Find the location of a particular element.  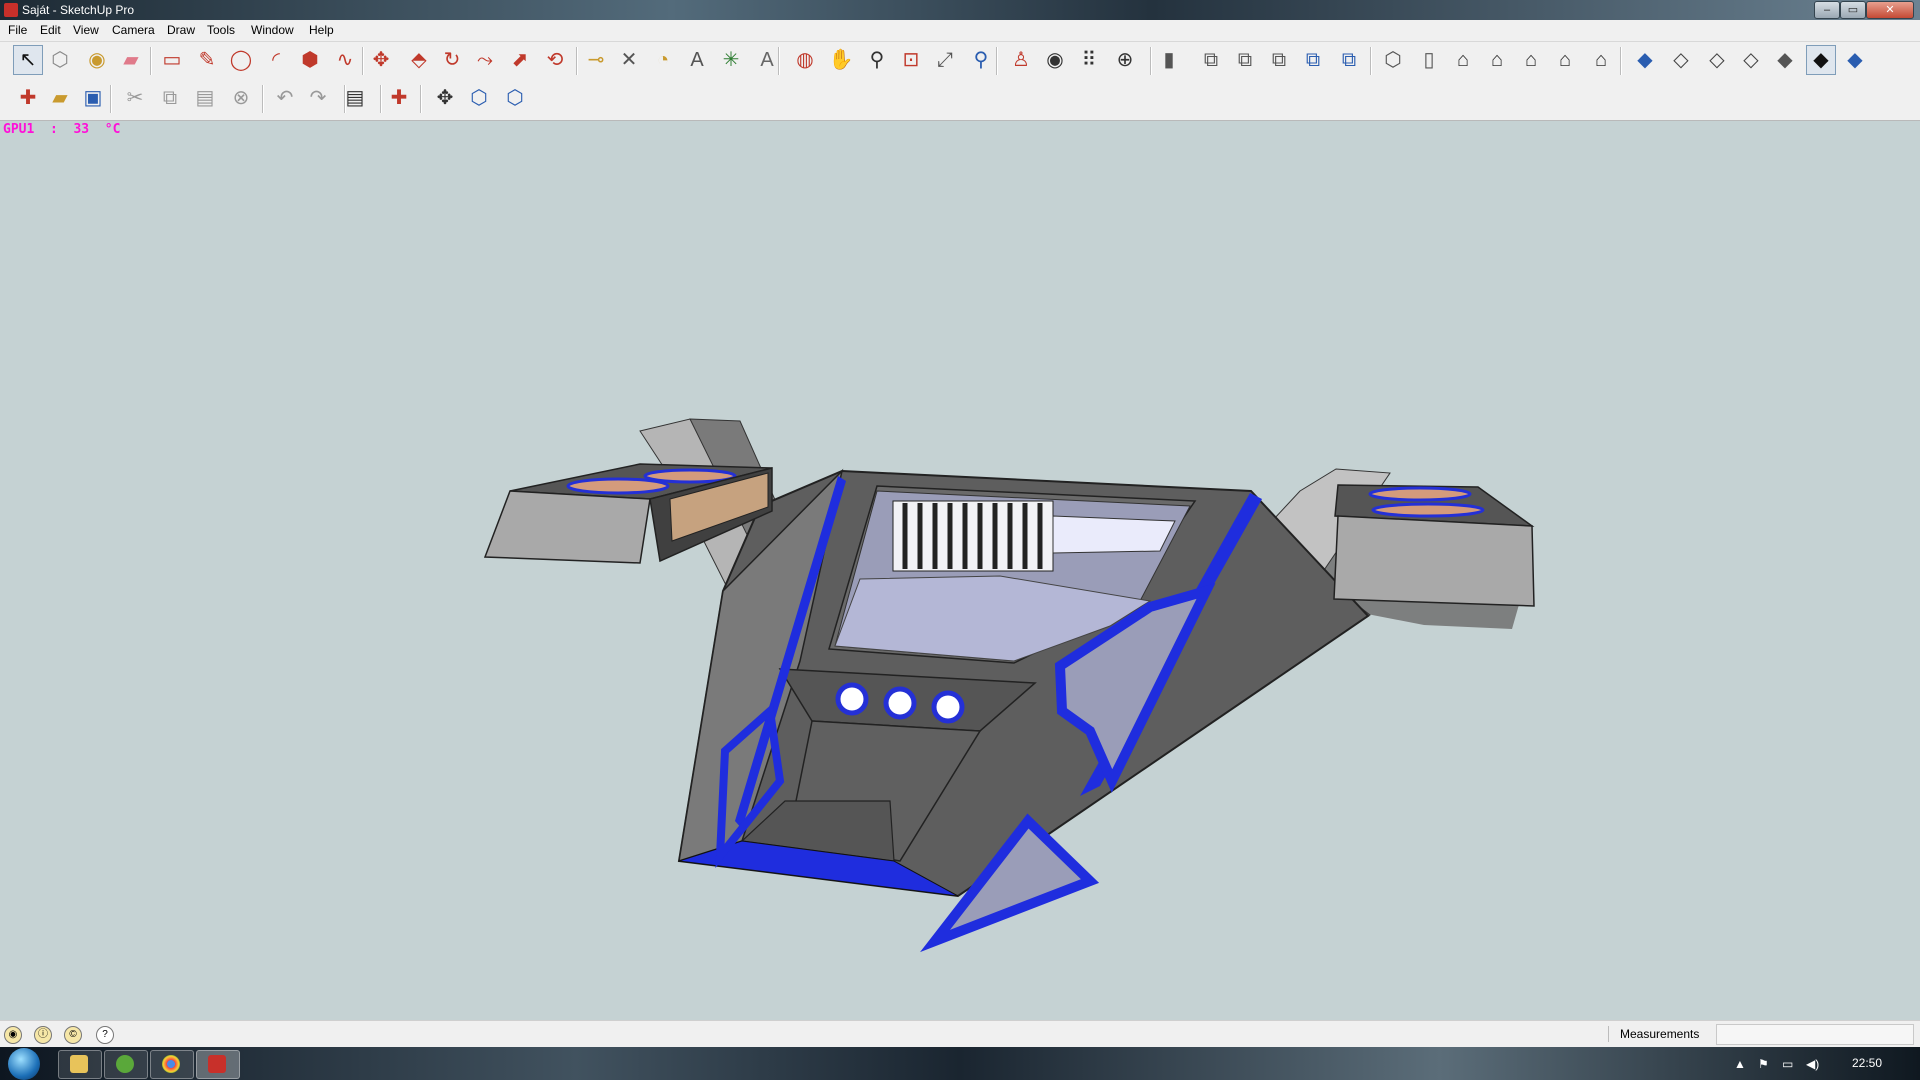

position-camera-icon: ♙ is located at coordinates (1021, 60).